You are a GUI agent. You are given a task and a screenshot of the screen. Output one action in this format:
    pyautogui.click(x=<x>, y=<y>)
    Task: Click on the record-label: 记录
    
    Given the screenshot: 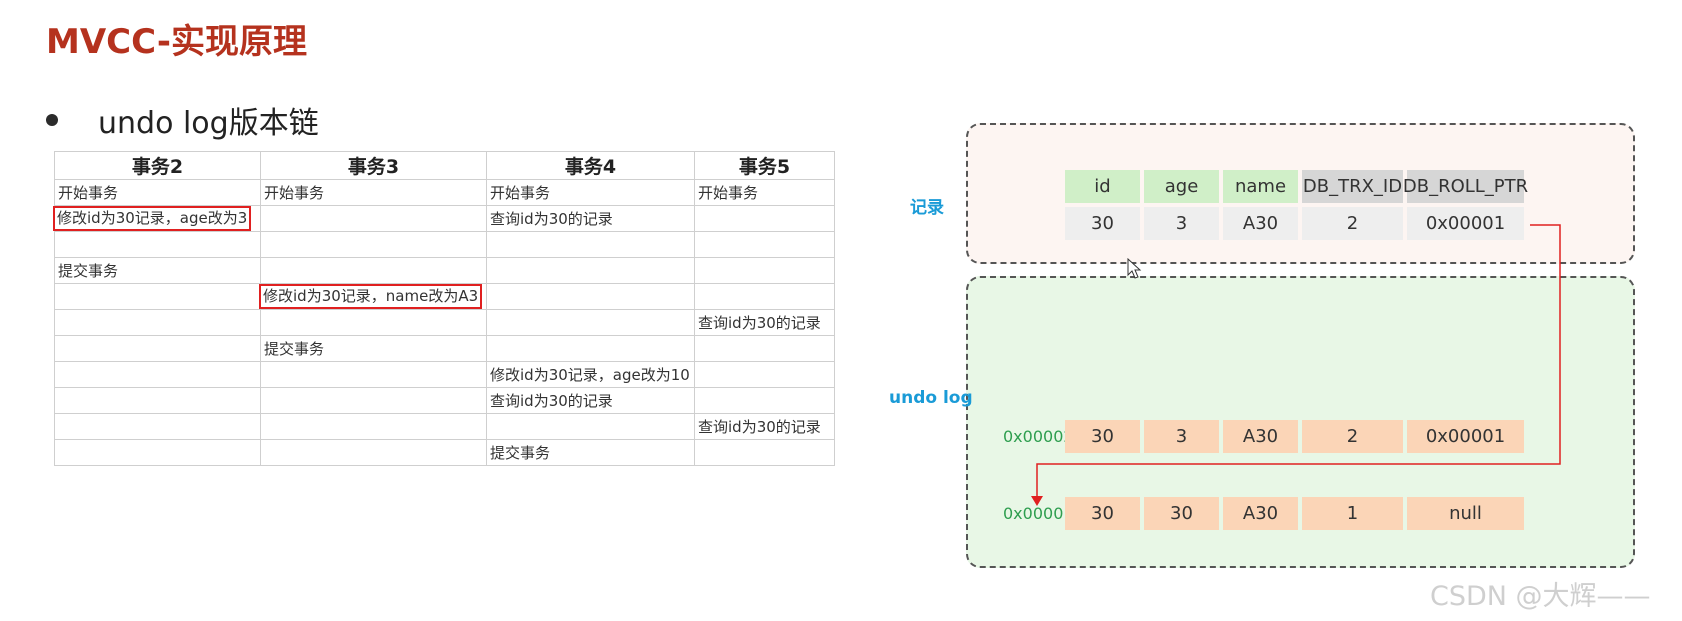 What is the action you would take?
    pyautogui.click(x=927, y=208)
    